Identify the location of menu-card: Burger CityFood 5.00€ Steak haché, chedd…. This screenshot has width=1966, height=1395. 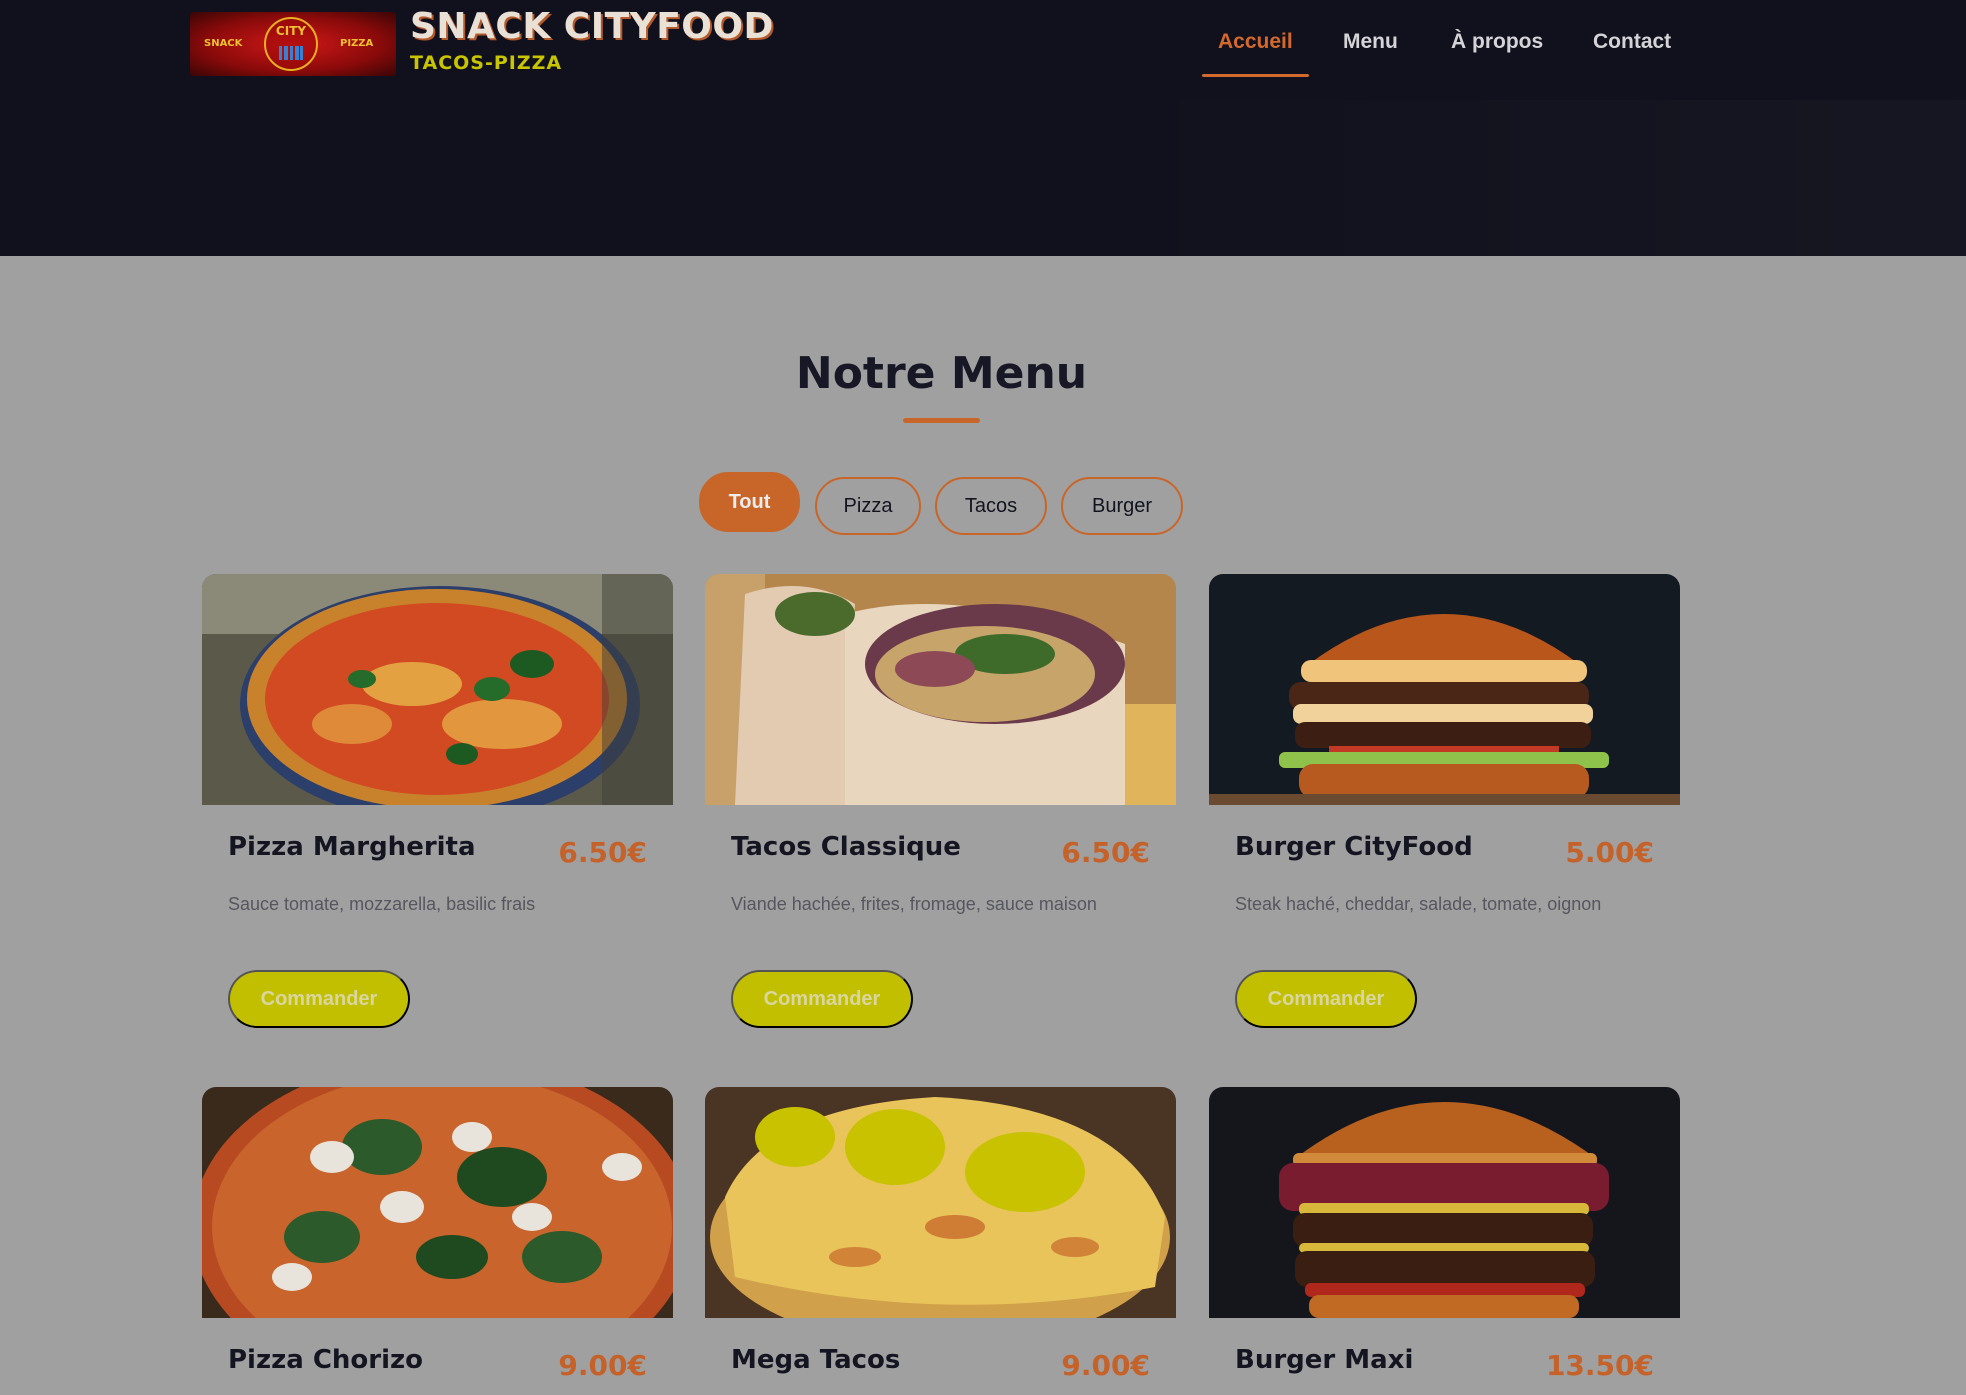
(1444, 801).